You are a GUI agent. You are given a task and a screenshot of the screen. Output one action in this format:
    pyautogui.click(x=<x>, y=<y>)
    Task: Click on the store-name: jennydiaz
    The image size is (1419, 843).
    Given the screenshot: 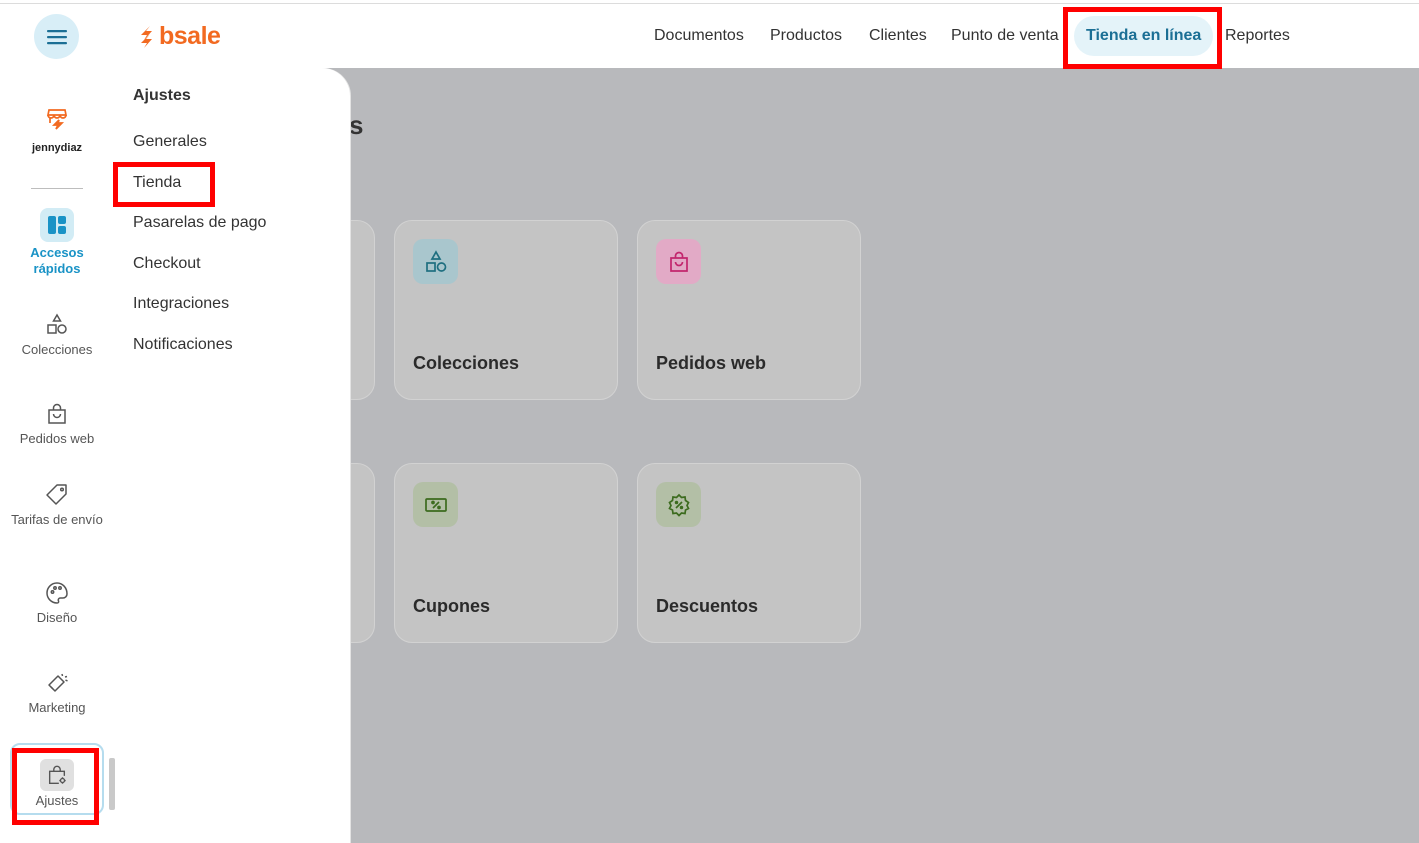 What is the action you would take?
    pyautogui.click(x=57, y=148)
    